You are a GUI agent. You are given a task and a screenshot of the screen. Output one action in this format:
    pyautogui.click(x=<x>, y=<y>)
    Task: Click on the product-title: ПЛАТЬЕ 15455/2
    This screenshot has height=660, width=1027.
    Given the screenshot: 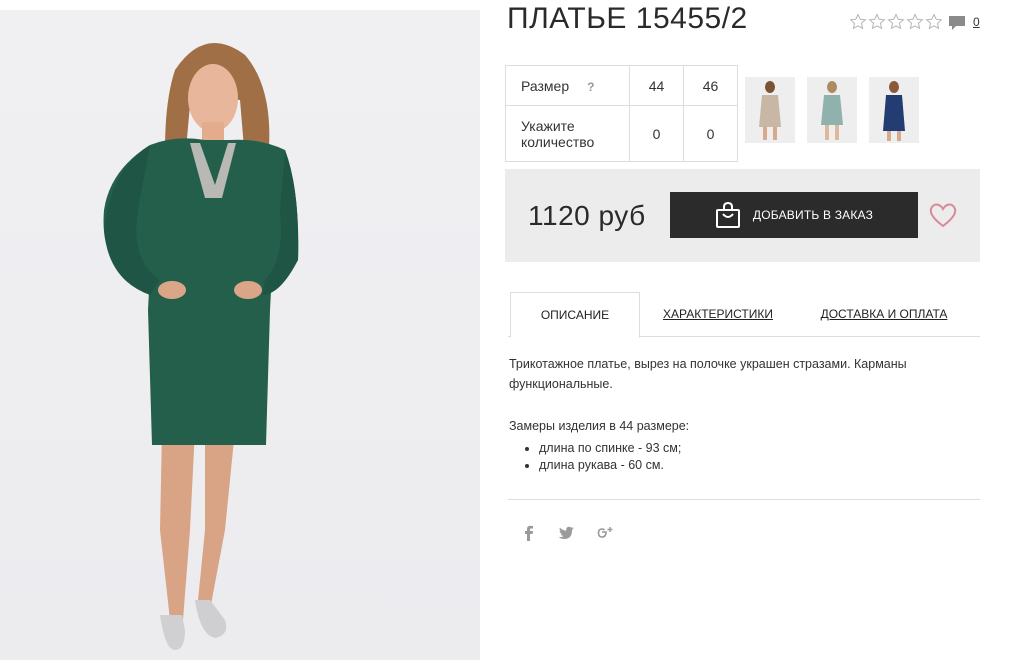 What is the action you would take?
    pyautogui.click(x=627, y=18)
    